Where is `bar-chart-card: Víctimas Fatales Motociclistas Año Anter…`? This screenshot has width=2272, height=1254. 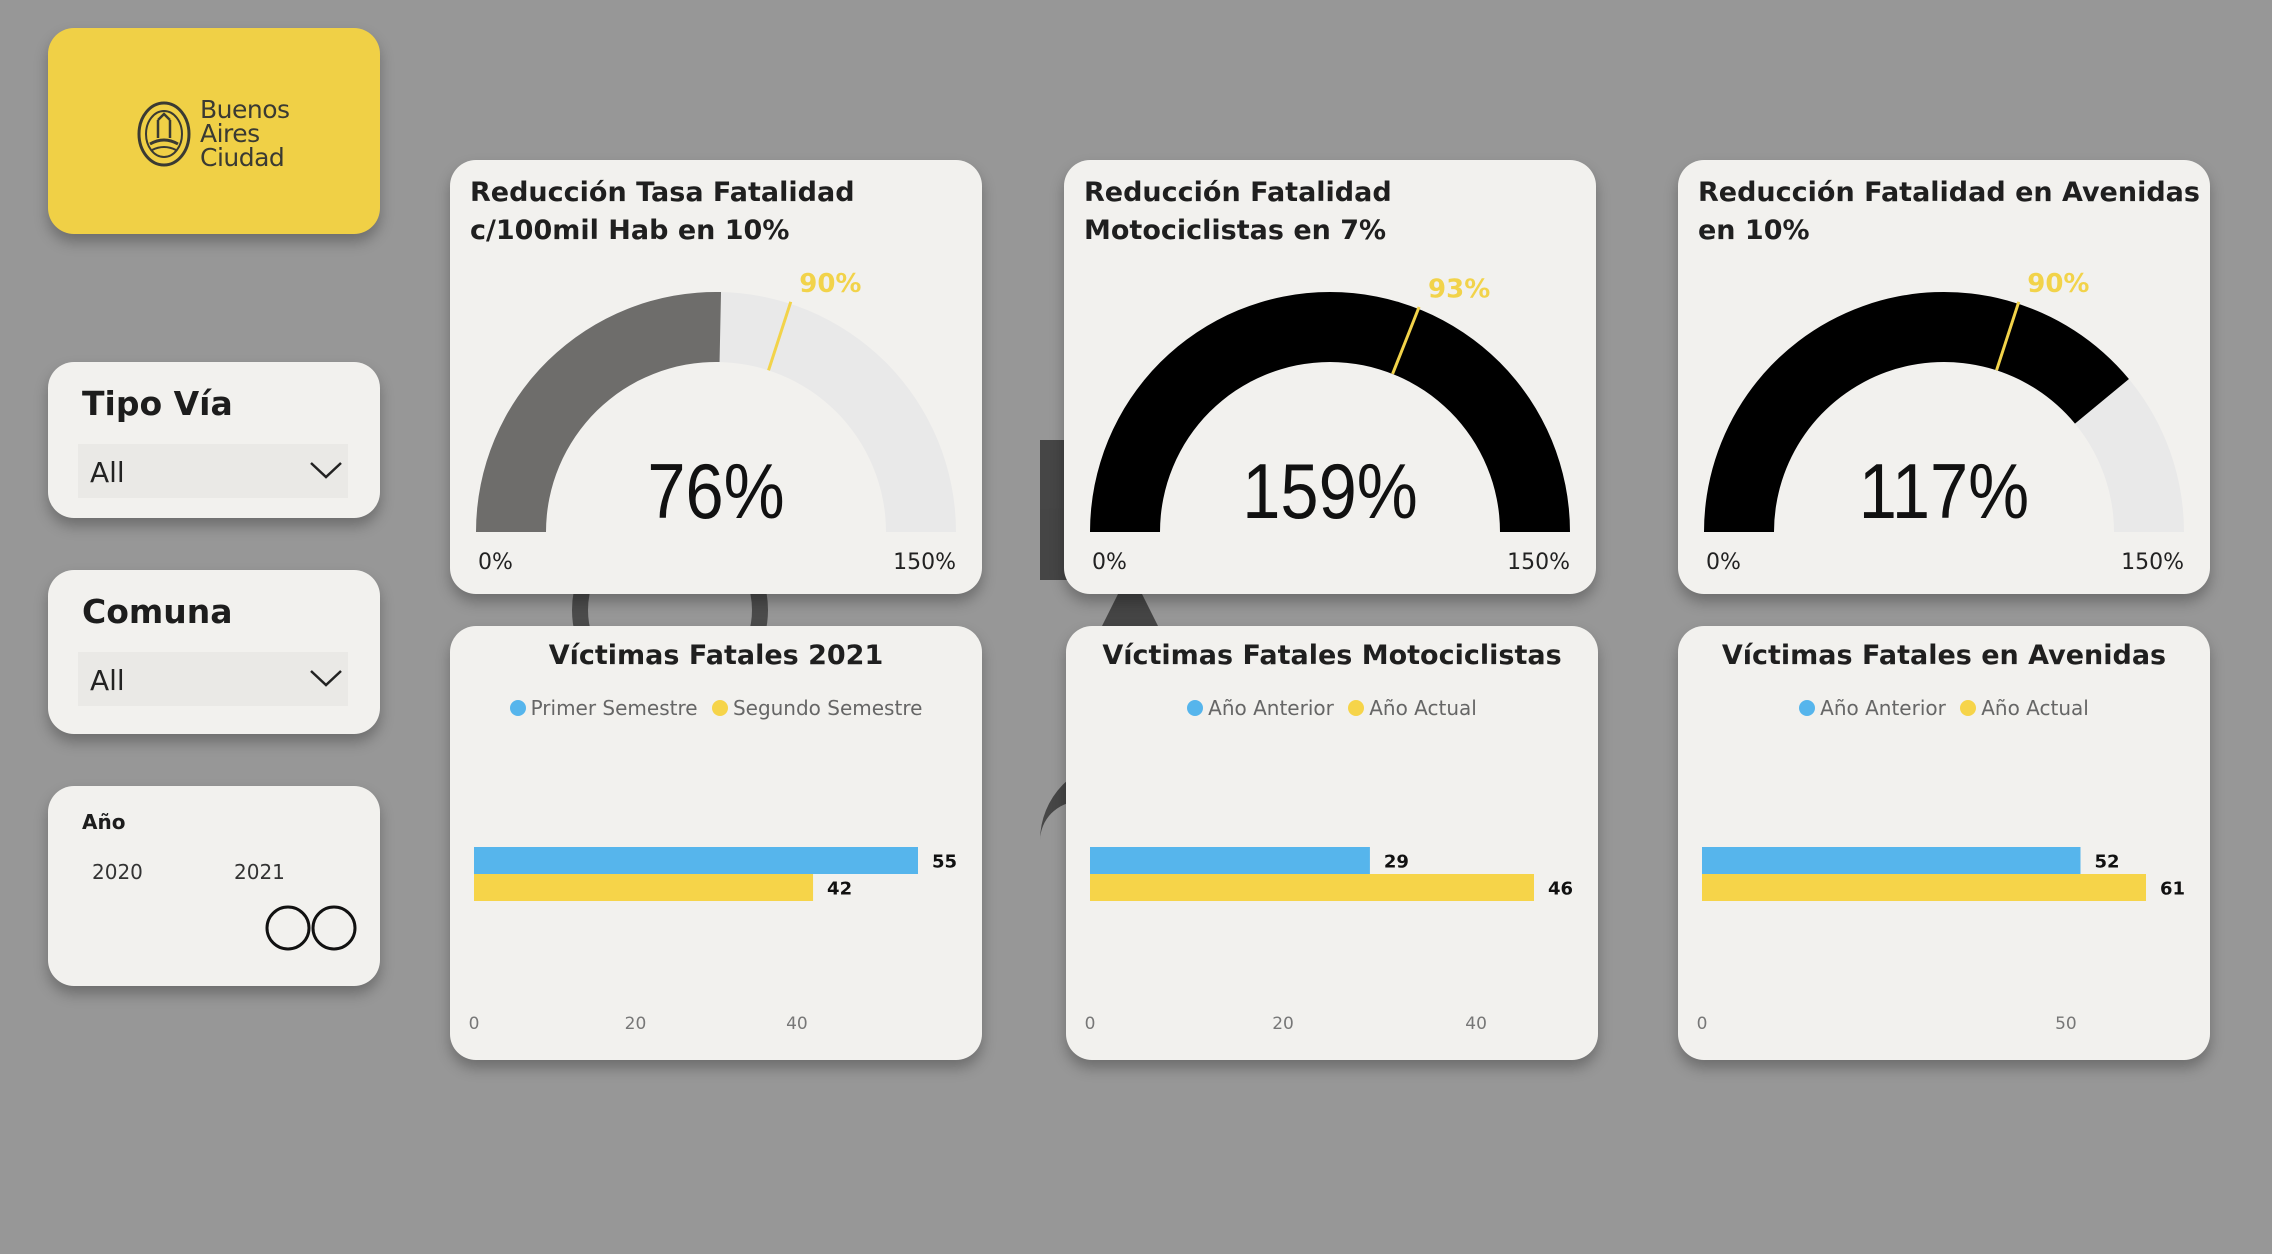
bar-chart-card: Víctimas Fatales Motociclistas Año Anter… is located at coordinates (1332, 843).